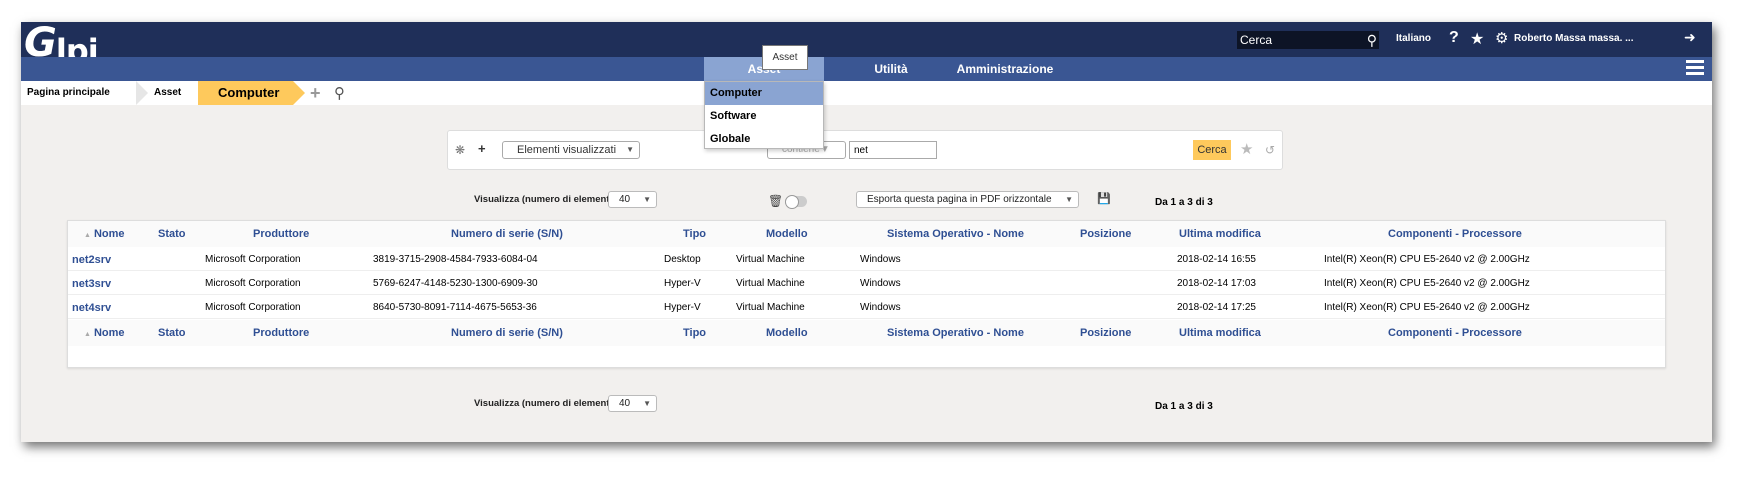  What do you see at coordinates (893, 150) in the screenshot?
I see `search-value-input` at bounding box center [893, 150].